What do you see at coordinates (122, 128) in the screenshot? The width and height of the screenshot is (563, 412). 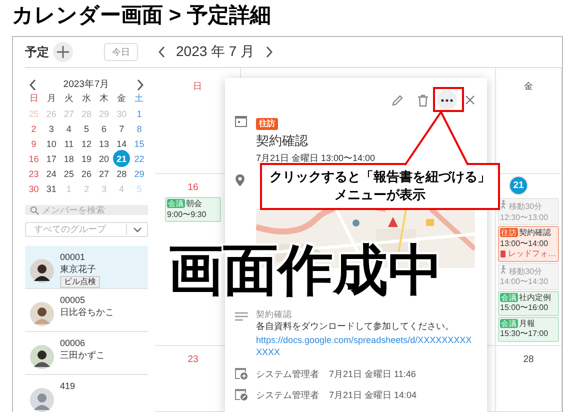 I see `calendar-day: 7` at bounding box center [122, 128].